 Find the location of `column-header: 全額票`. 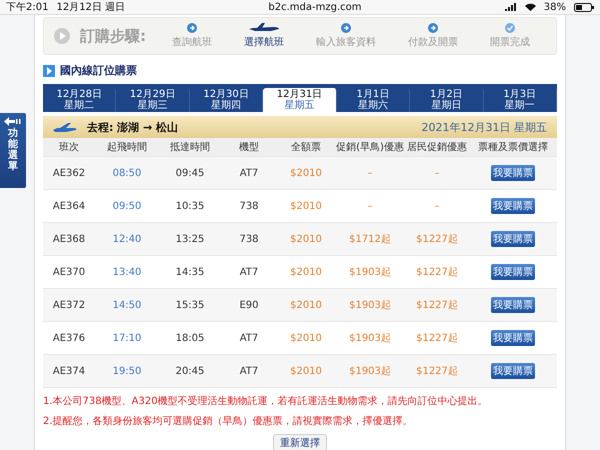

column-header: 全額票 is located at coordinates (306, 147).